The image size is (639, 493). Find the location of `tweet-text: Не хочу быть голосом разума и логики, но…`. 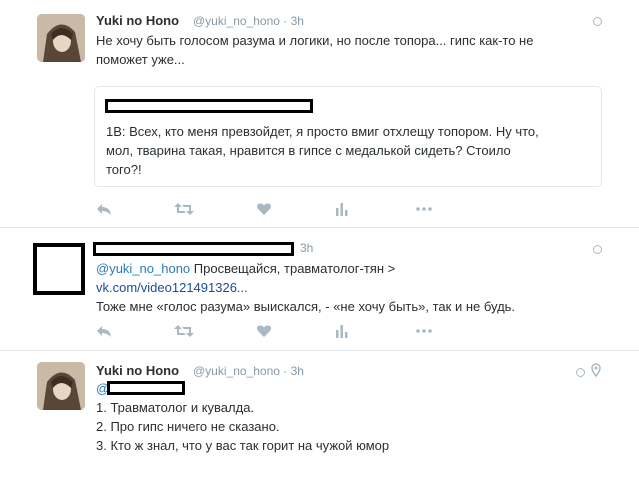

tweet-text: Не хочу быть голосом разума и логики, но… is located at coordinates (315, 50).